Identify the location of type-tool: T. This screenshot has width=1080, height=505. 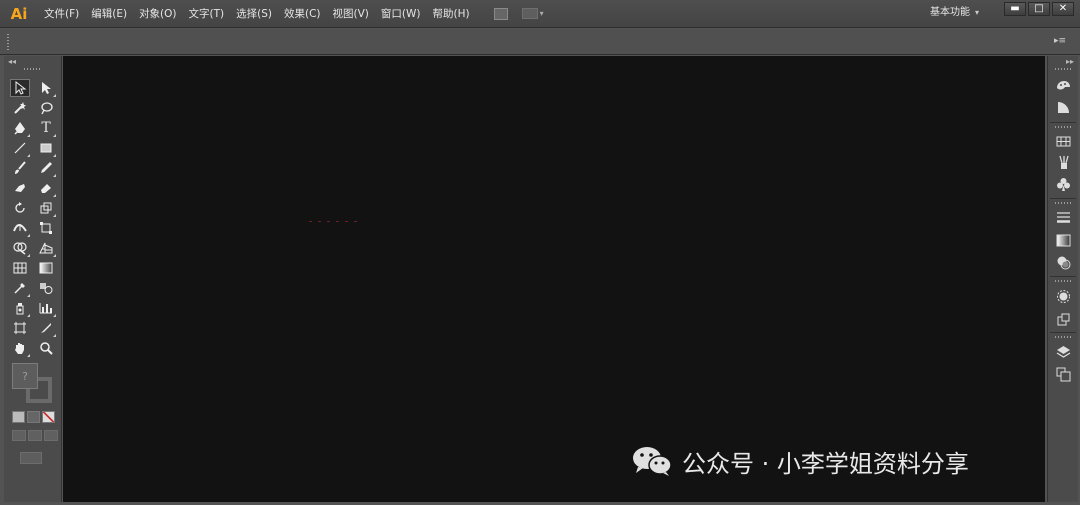
(46, 128).